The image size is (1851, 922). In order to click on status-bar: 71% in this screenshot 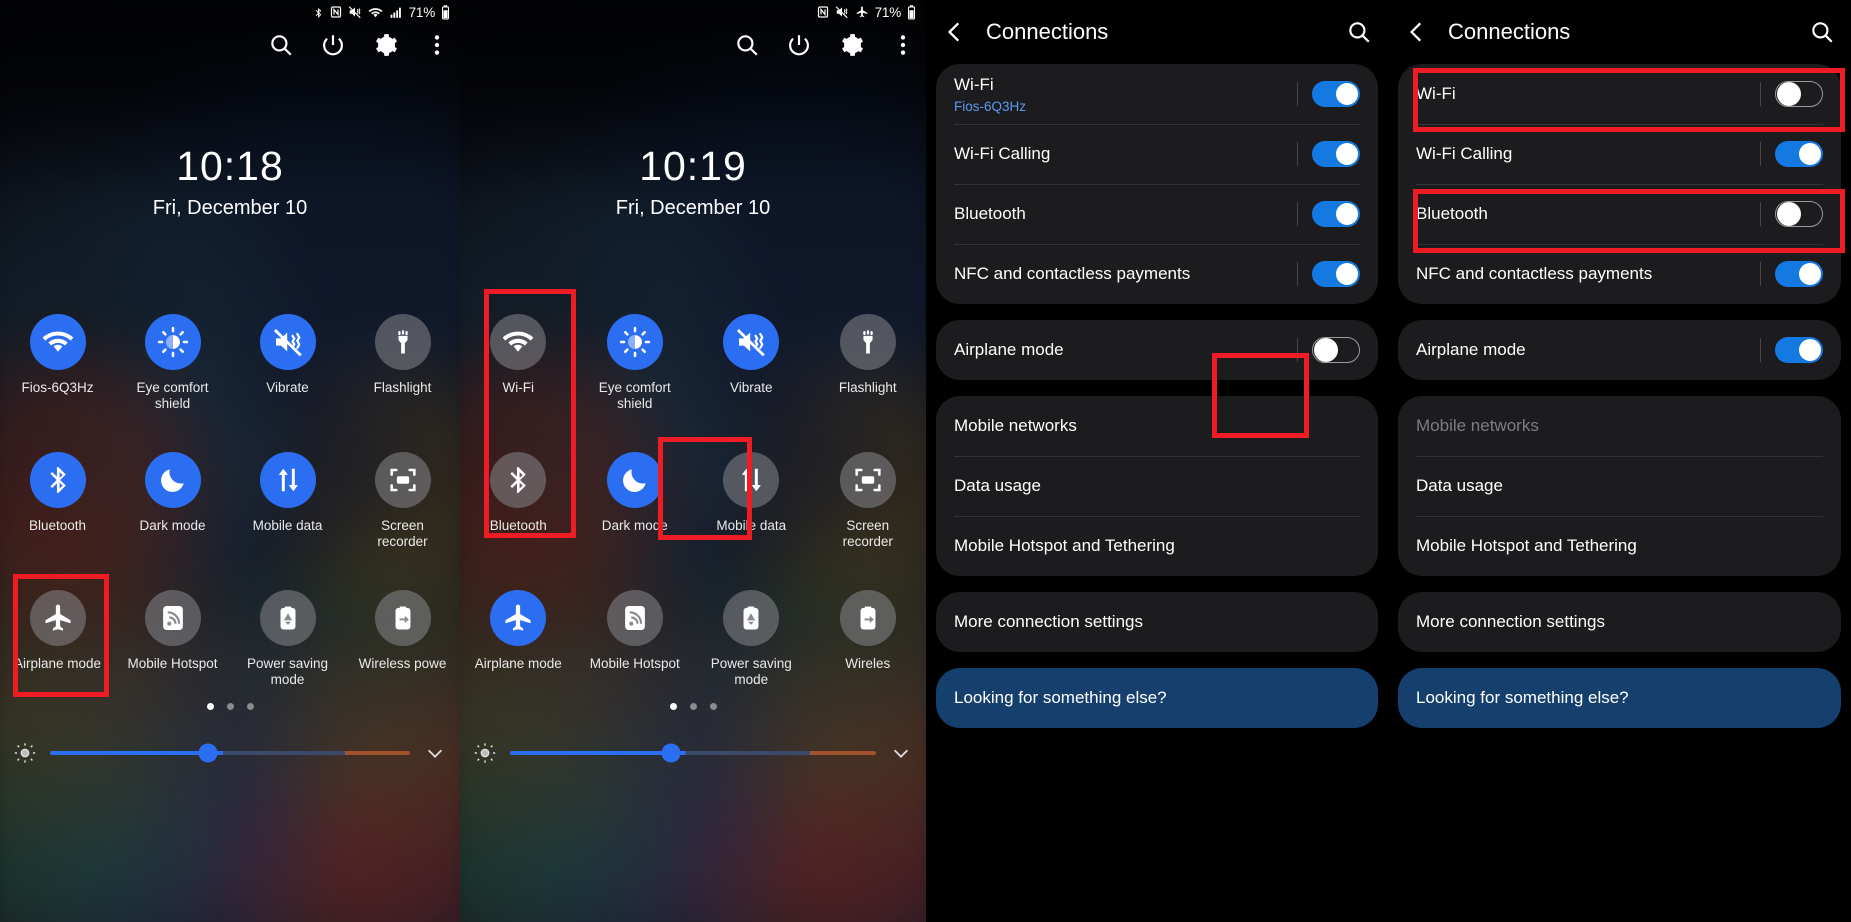, I will do `click(693, 12)`.